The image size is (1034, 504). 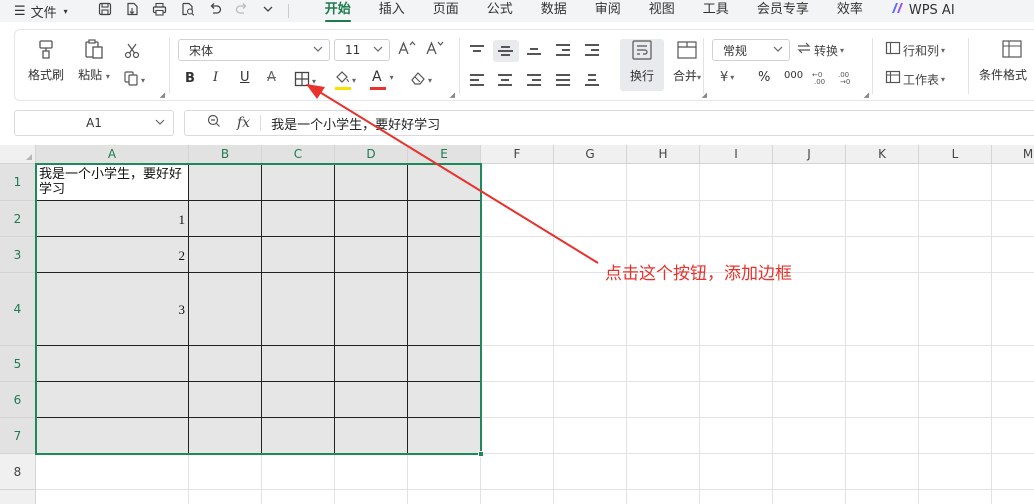 What do you see at coordinates (112, 181) in the screenshot?
I see `cell-a1: 我是一个小学生，要好好学习` at bounding box center [112, 181].